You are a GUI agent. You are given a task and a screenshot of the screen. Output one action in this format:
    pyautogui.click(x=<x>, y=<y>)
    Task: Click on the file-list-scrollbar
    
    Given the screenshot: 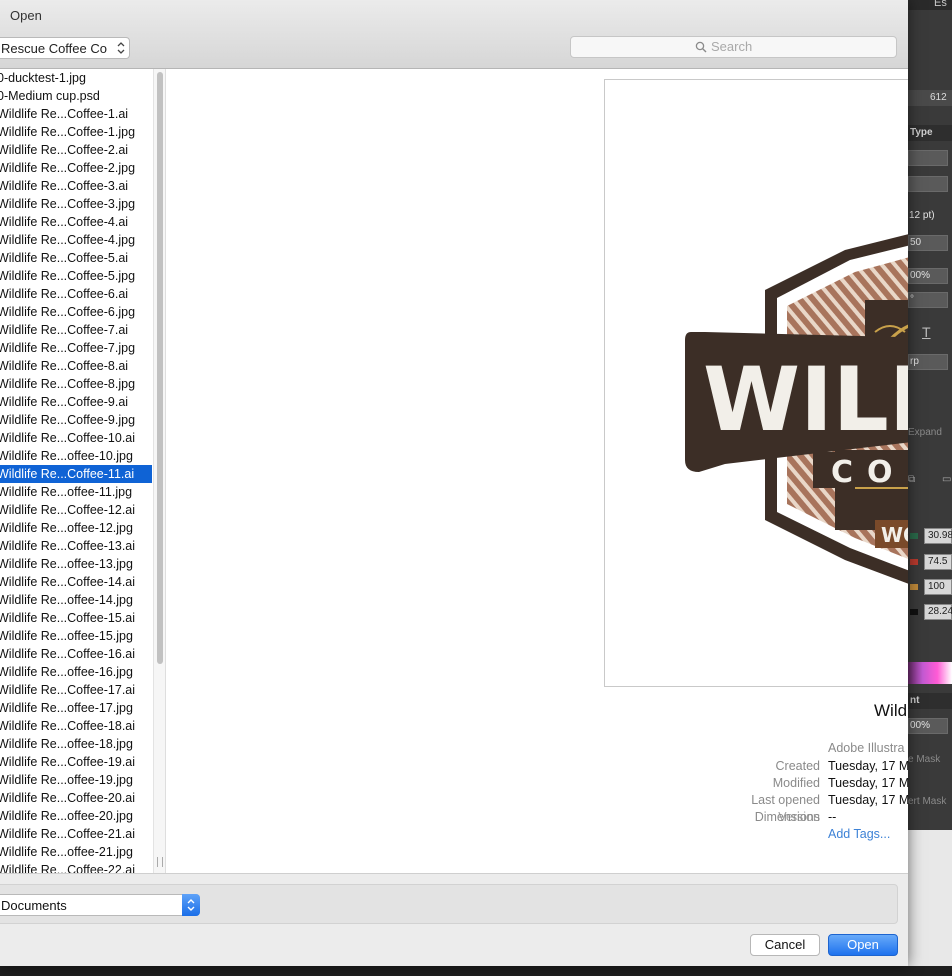 What is the action you would take?
    pyautogui.click(x=159, y=471)
    